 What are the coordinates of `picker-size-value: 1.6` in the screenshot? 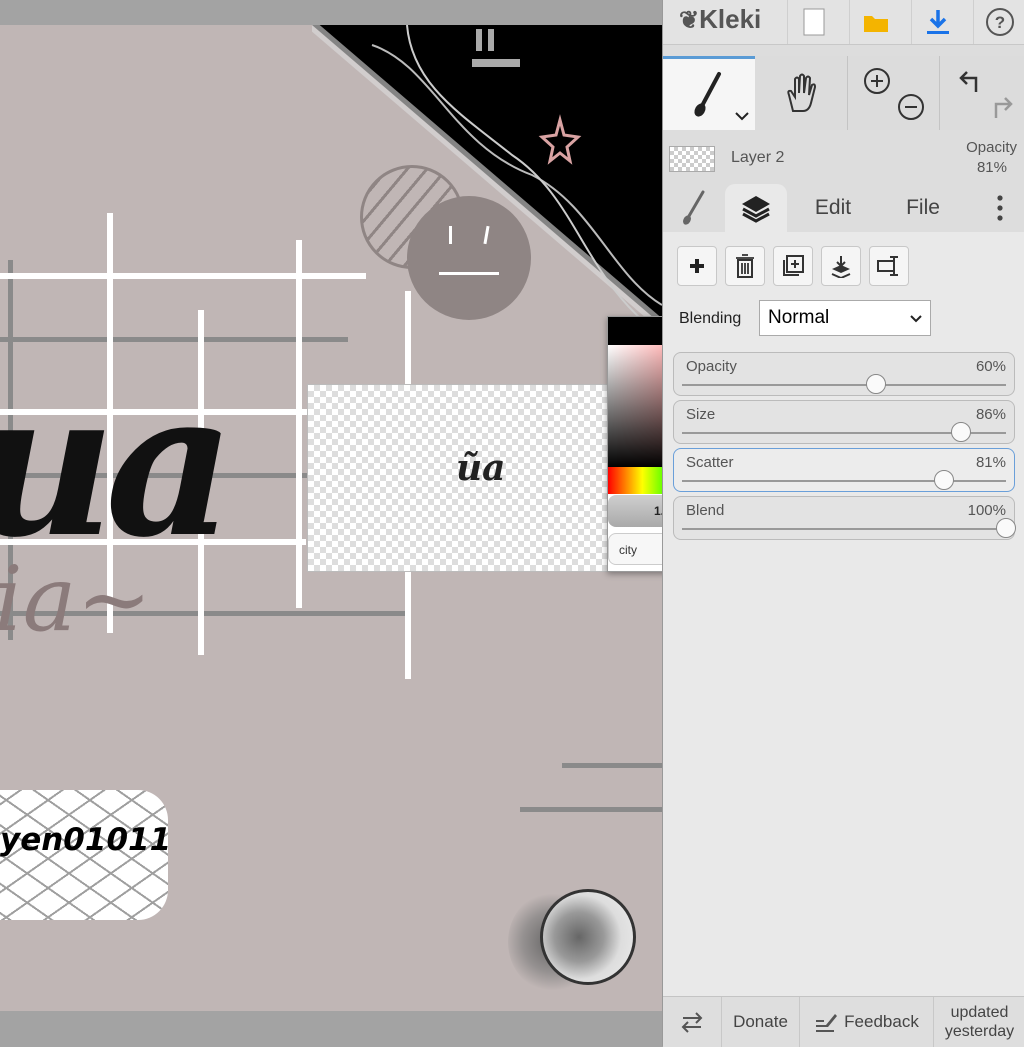 It's located at (658, 511).